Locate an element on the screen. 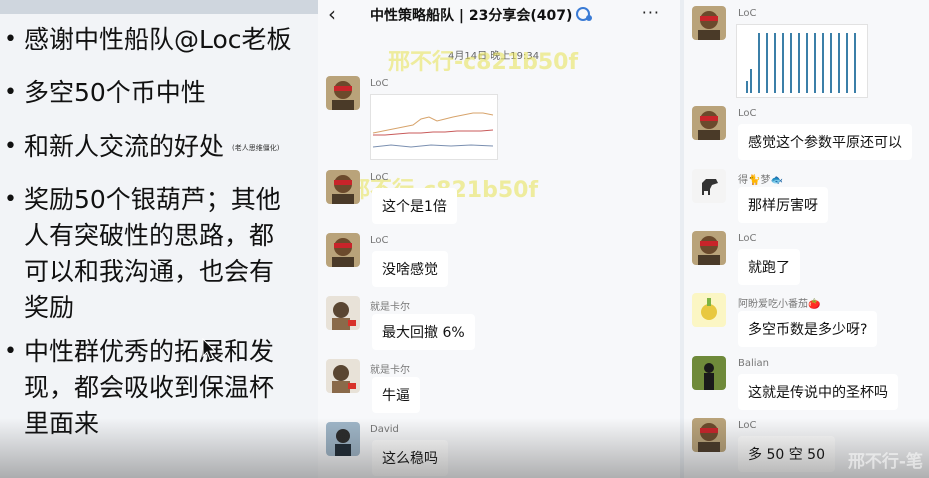  message-bubble: 这个是1倍 is located at coordinates (414, 206).